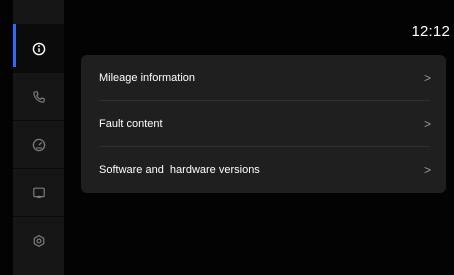 The image size is (454, 275). I want to click on screen-cast-icon, so click(39, 193).